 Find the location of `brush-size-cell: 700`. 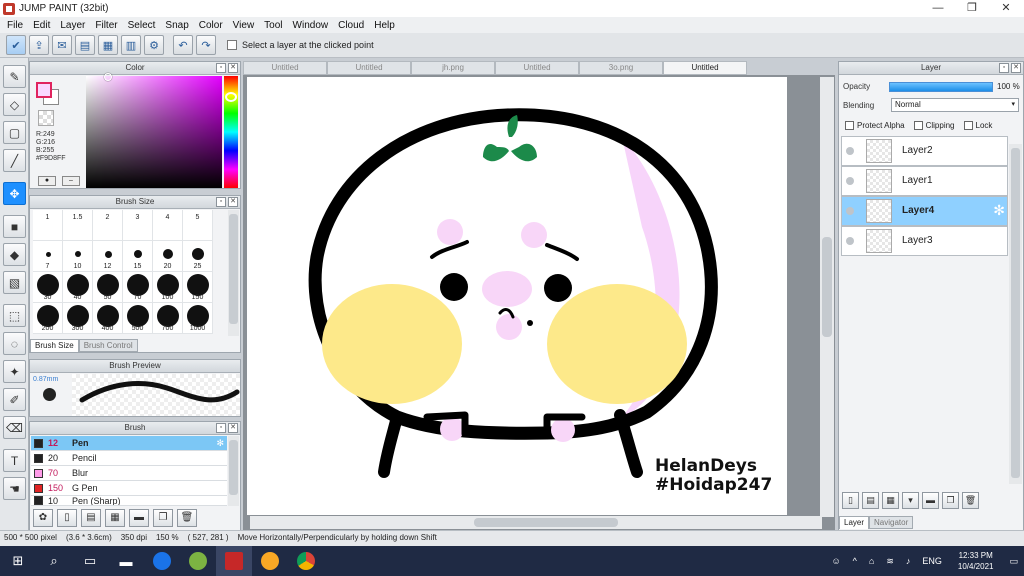

brush-size-cell: 700 is located at coordinates (168, 318).